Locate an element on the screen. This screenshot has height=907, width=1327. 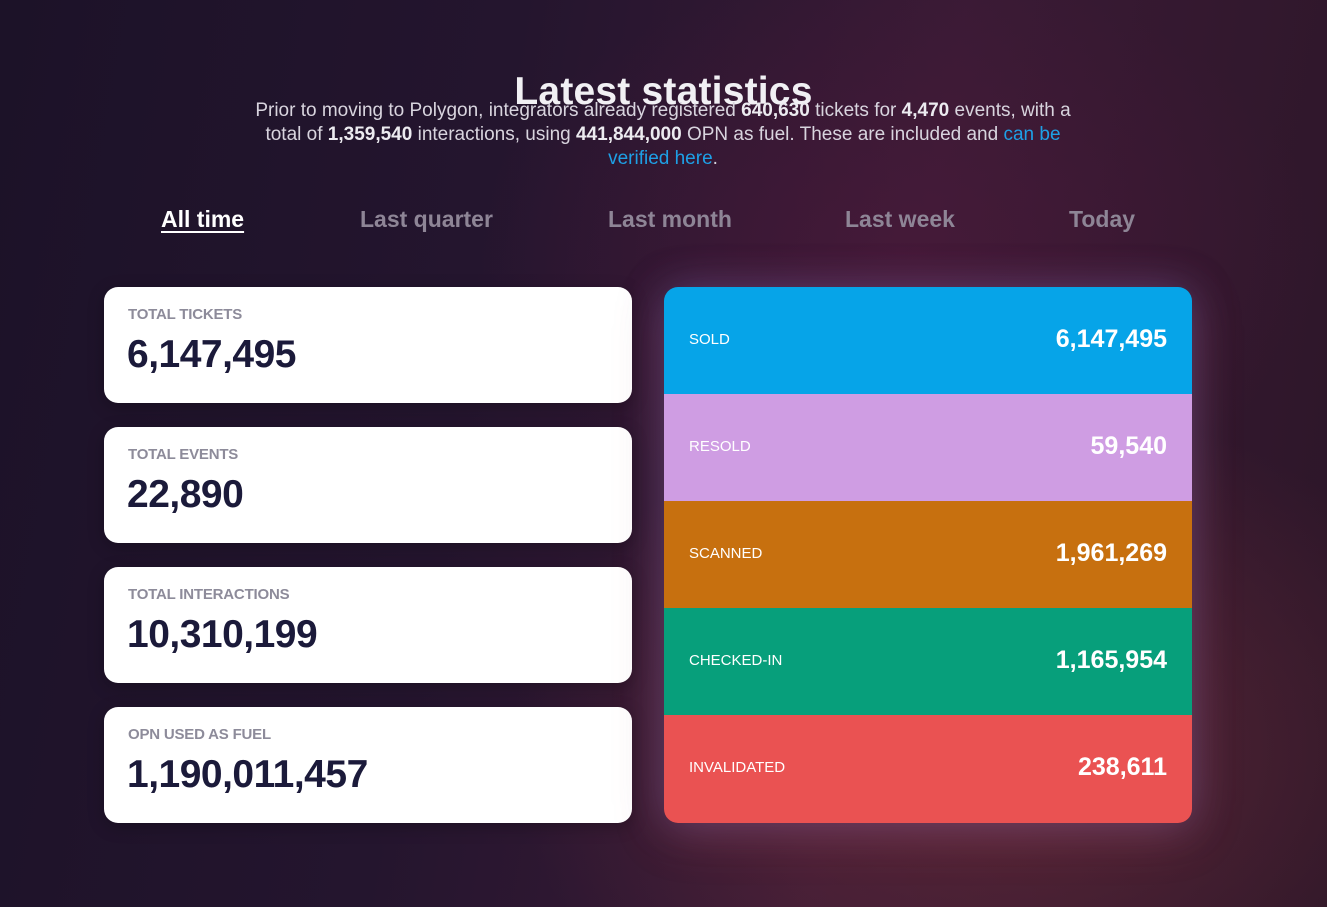
breakdown-label: INVALIDATED is located at coordinates (737, 767).